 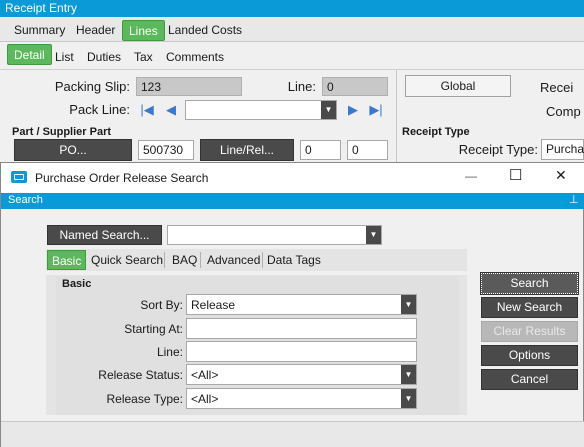 I want to click on tab-data-tags: Data Tags, so click(x=294, y=260).